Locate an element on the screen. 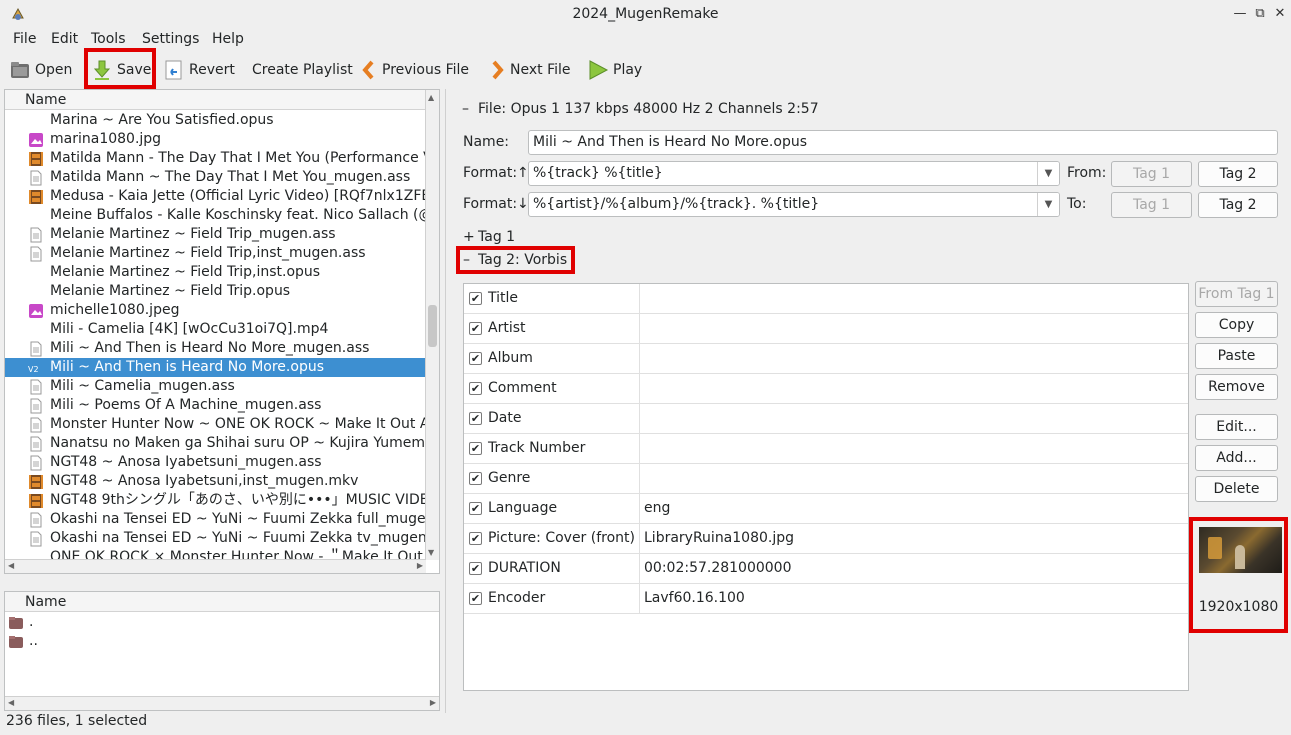  expand-tag1-icon: + is located at coordinates (469, 237).